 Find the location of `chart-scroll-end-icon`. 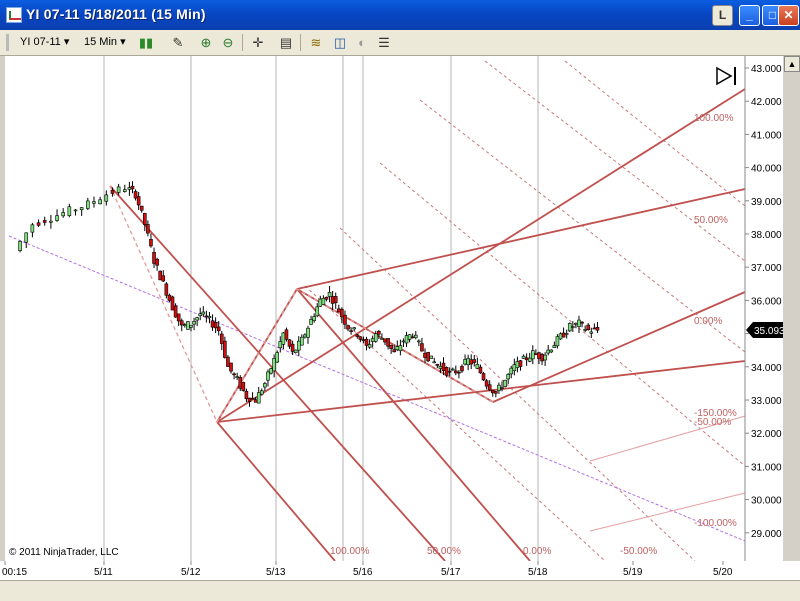

chart-scroll-end-icon is located at coordinates (726, 76).